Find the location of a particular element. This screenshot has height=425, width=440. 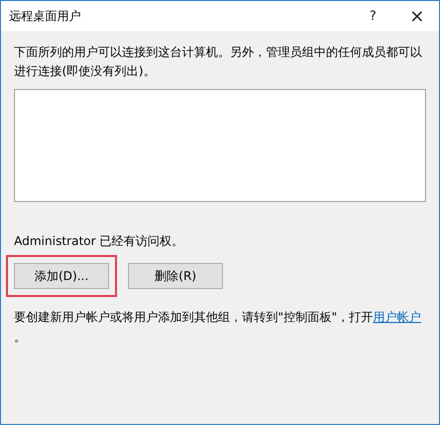

footer-text: 要创建新用户帐户或将用户添加到其他组，请转到"控制面板"，打开用户帐户 。 is located at coordinates (218, 327).